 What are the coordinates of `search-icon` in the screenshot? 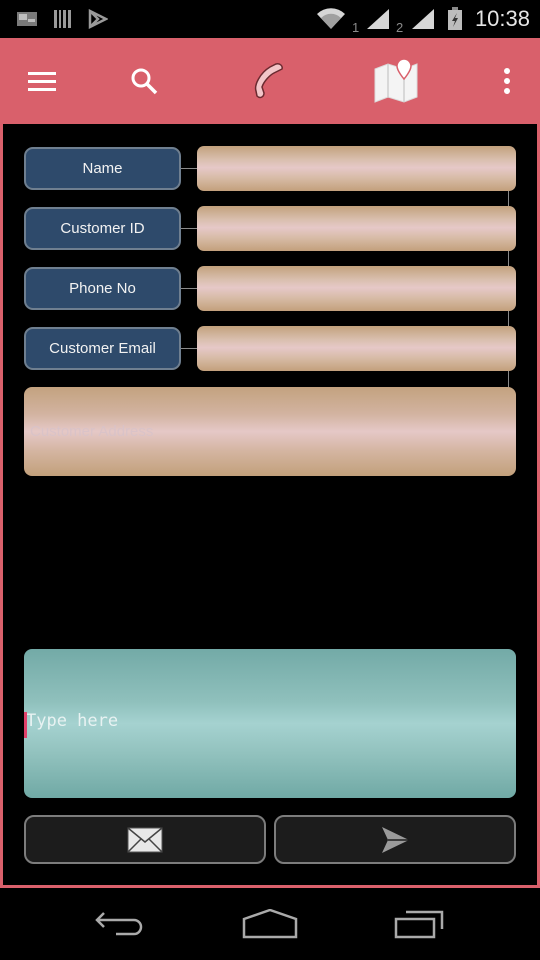 It's located at (144, 81).